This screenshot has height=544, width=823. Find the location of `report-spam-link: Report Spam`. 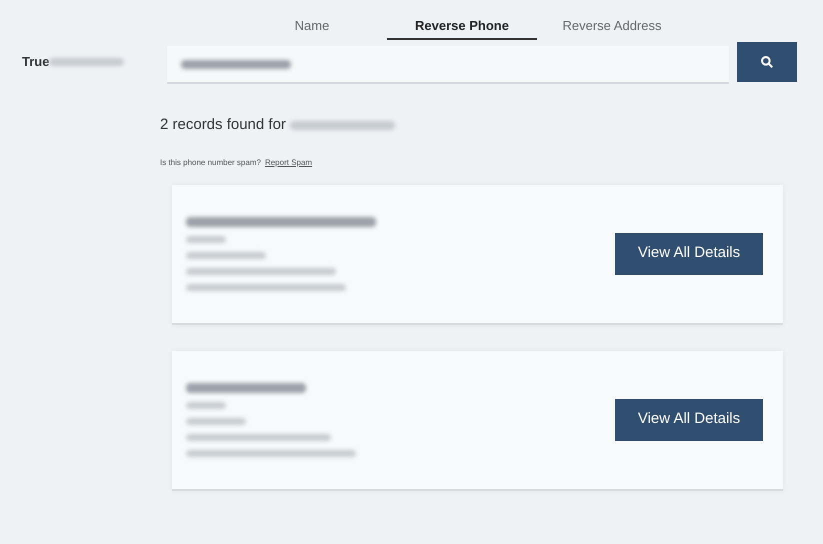

report-spam-link: Report Spam is located at coordinates (288, 162).